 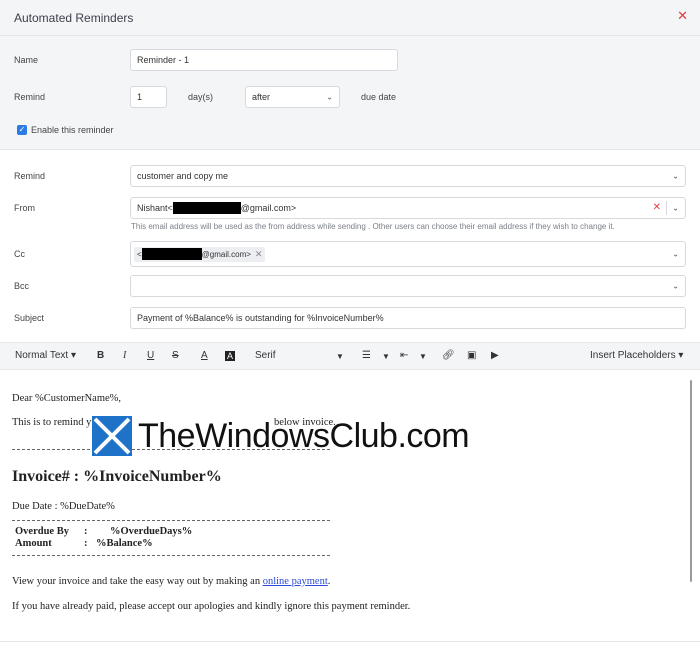 What do you see at coordinates (682, 16) in the screenshot?
I see `close-icon: ✕` at bounding box center [682, 16].